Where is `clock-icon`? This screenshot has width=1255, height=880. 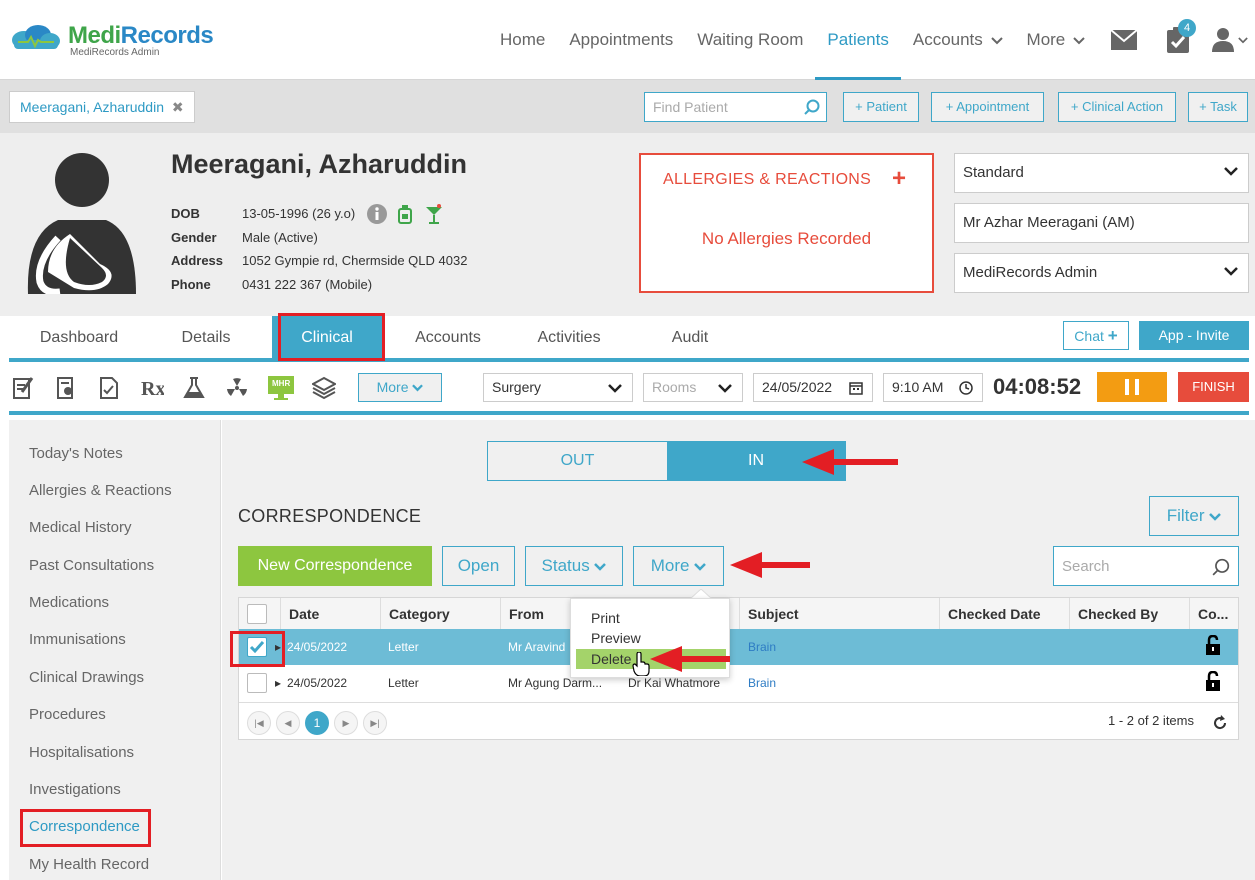 clock-icon is located at coordinates (966, 388).